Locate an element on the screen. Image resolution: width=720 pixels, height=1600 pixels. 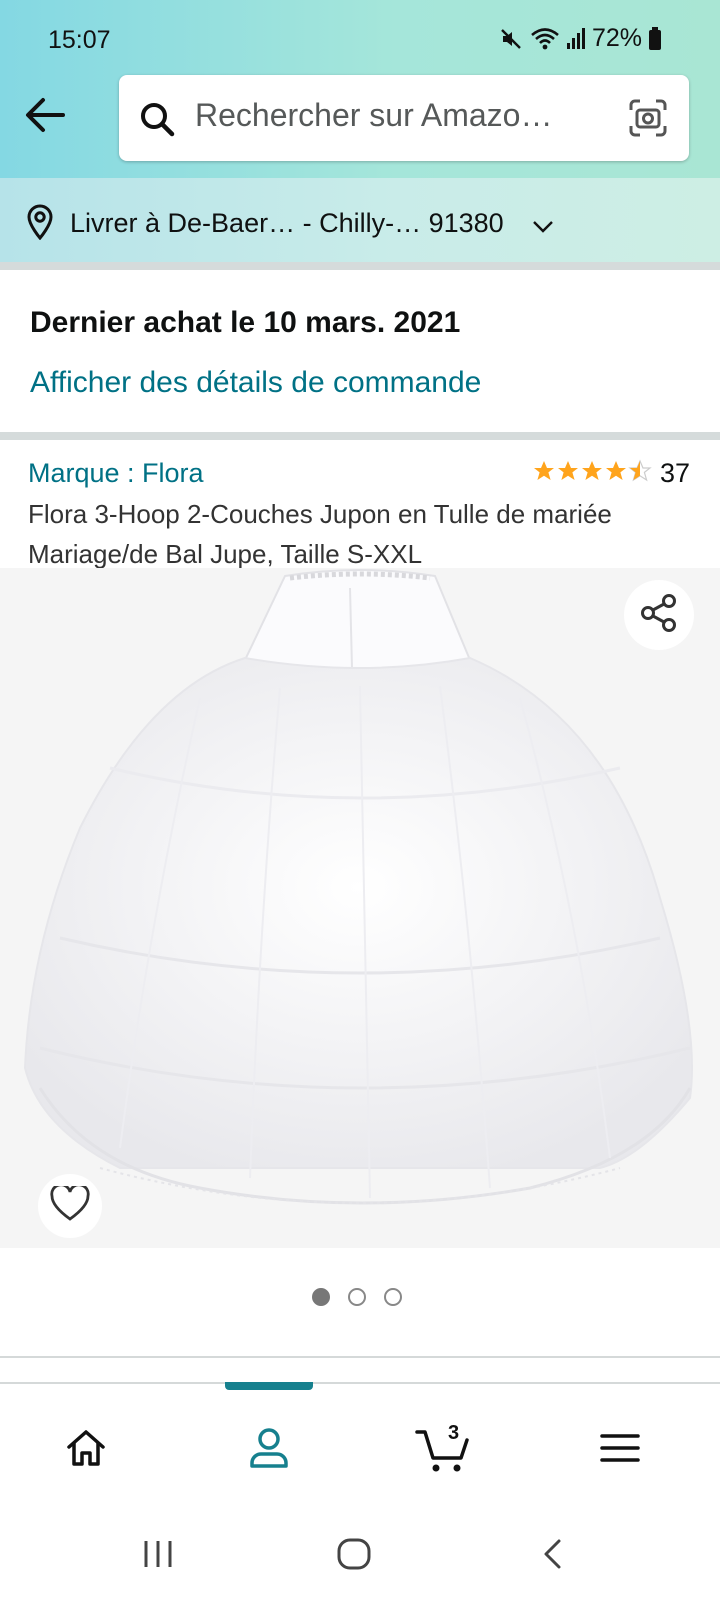
nav-home is located at coordinates (86, 1450).